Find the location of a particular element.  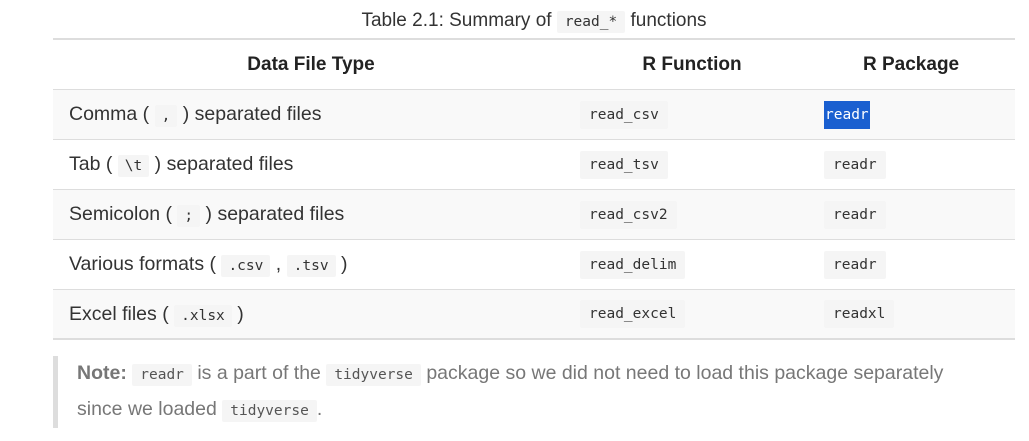

file-type-text: Semicolon ( is located at coordinates (120, 214).